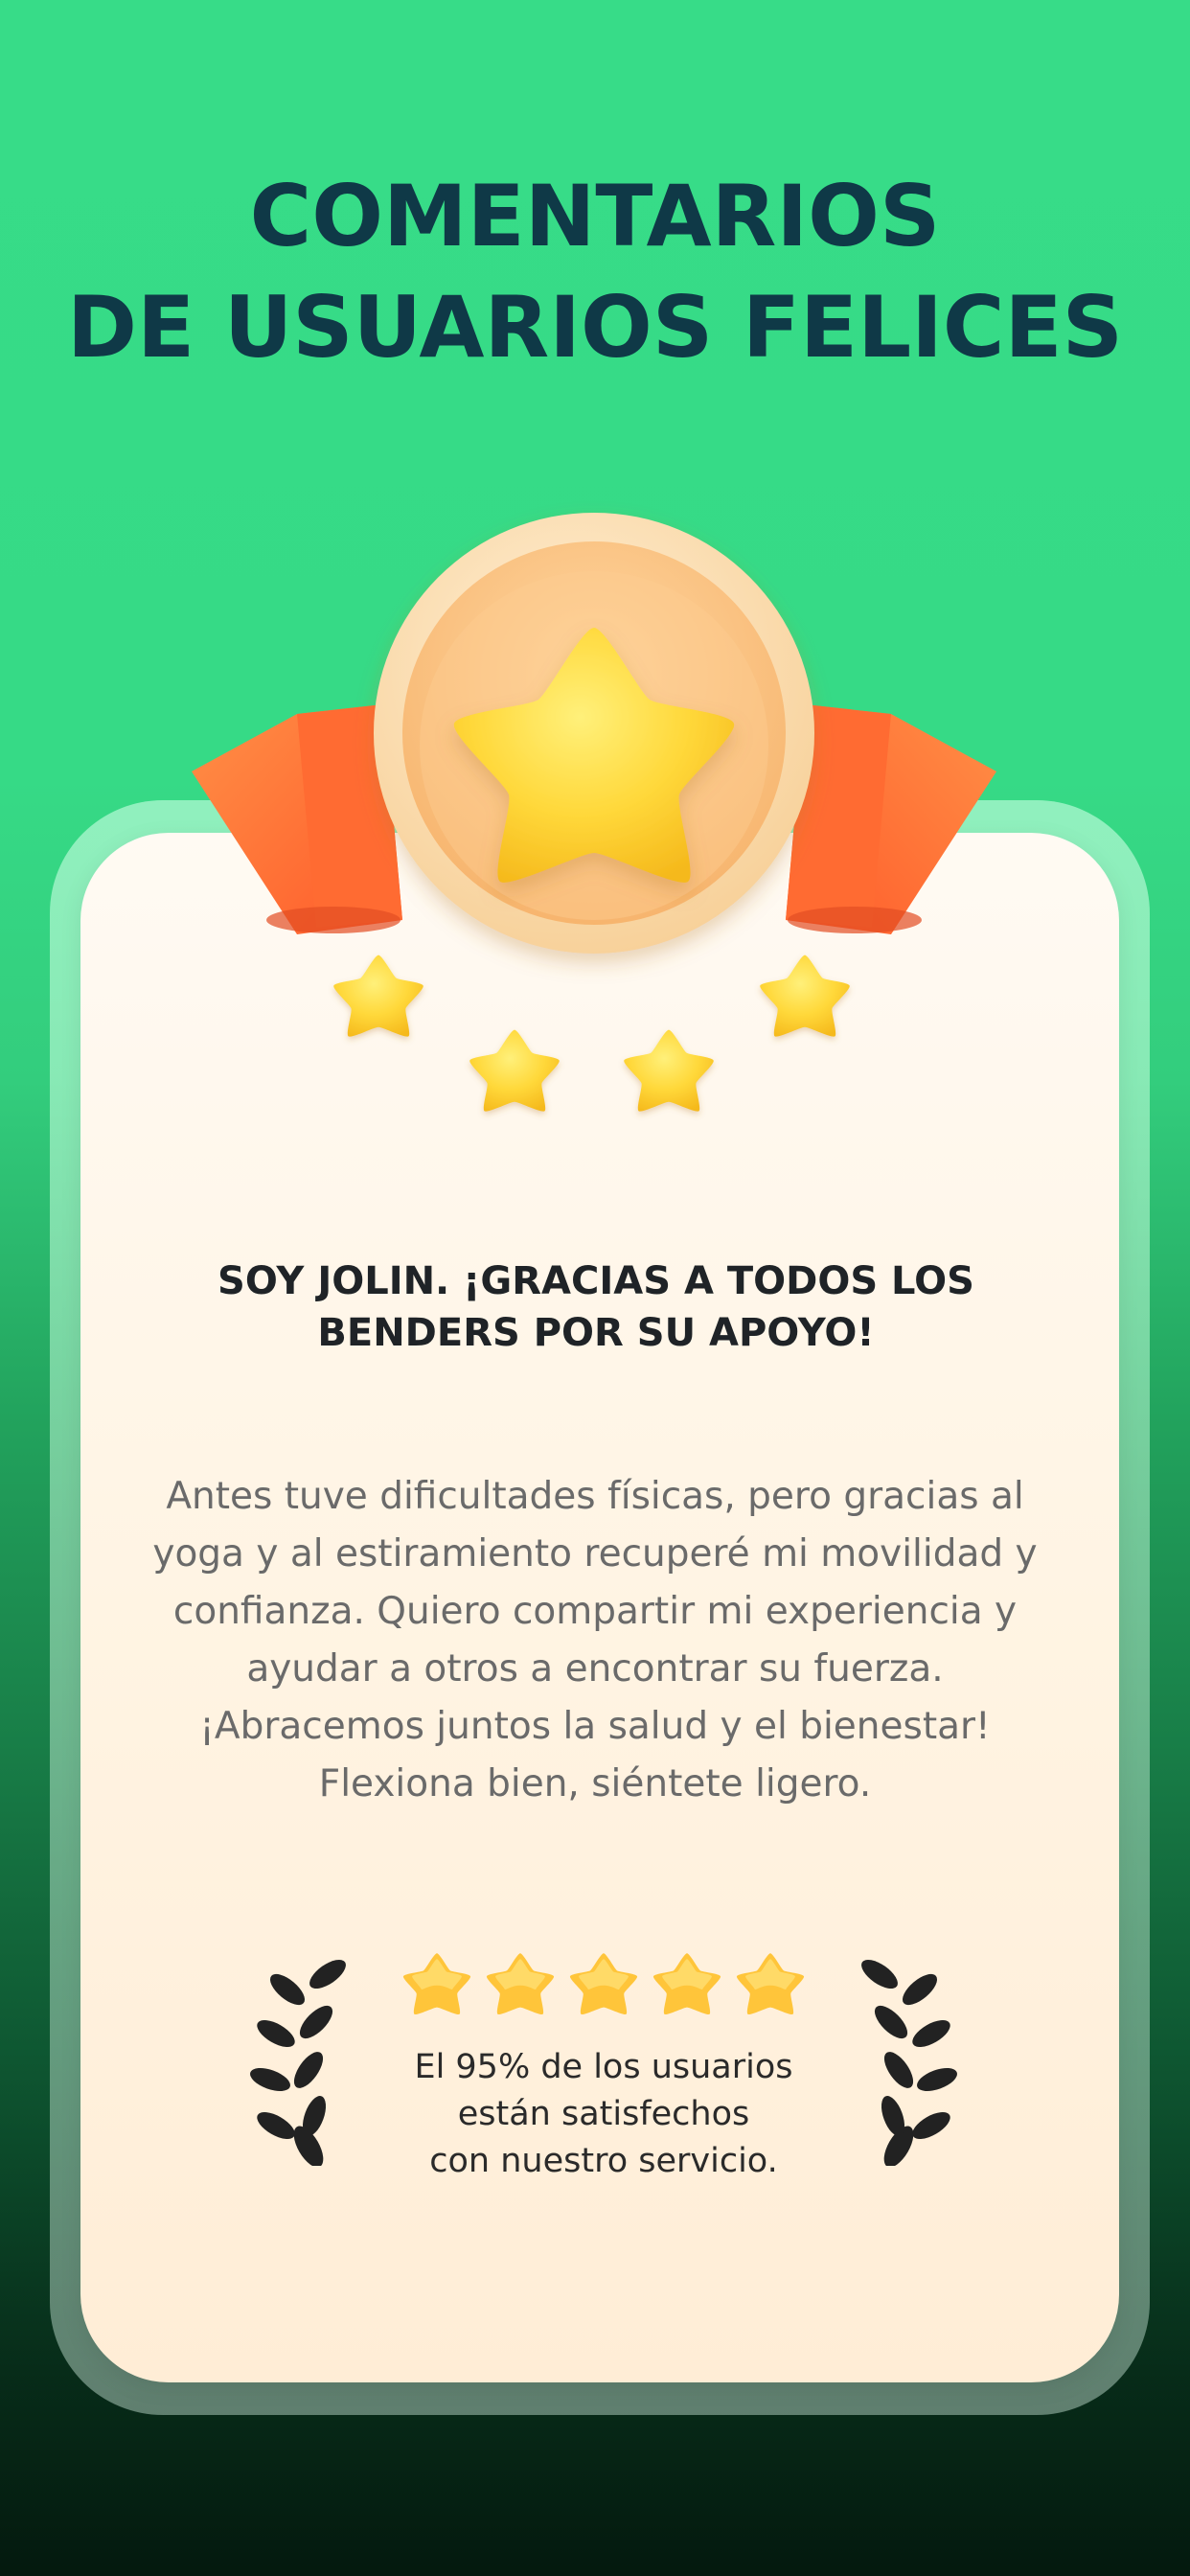 This screenshot has height=2576, width=1190. Describe the element at coordinates (595, 1281) in the screenshot. I see `testimonial-heading-line-1: SOY JOLIN. ¡GRACIAS A TODOS LOS` at that location.